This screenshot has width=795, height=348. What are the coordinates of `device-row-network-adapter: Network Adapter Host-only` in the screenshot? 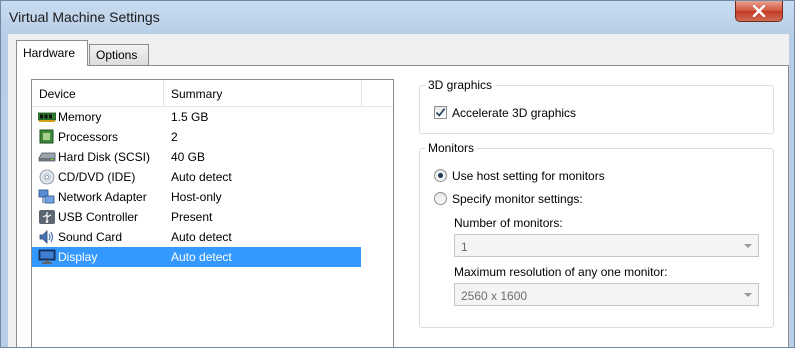 It's located at (196, 197).